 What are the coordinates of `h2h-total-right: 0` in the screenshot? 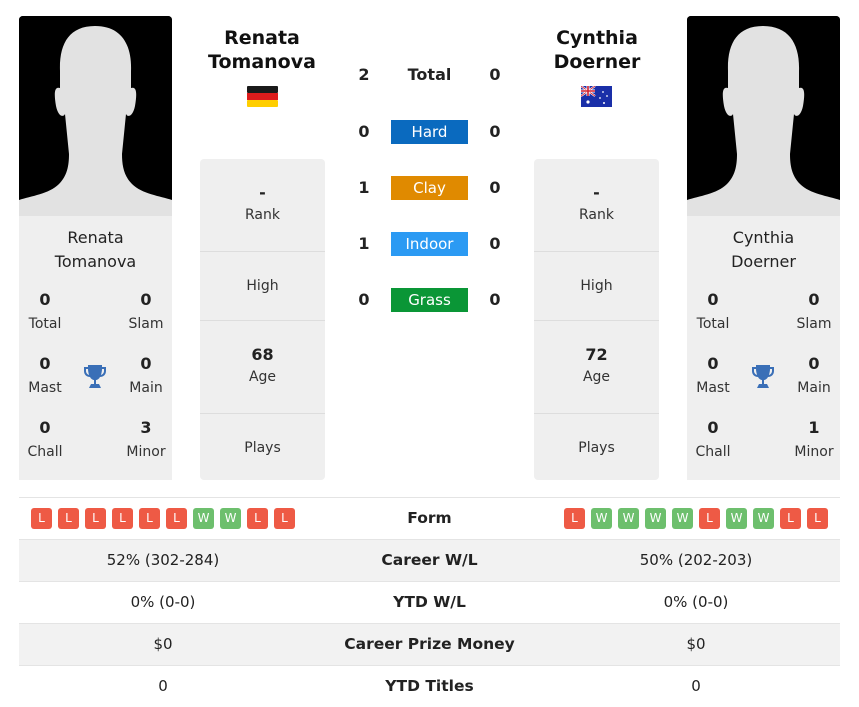 It's located at (495, 74).